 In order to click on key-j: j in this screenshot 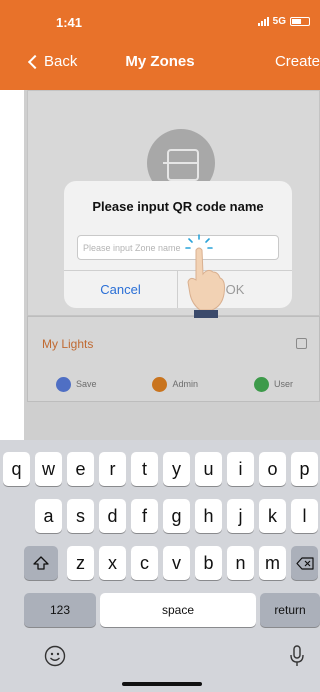, I will do `click(240, 516)`.